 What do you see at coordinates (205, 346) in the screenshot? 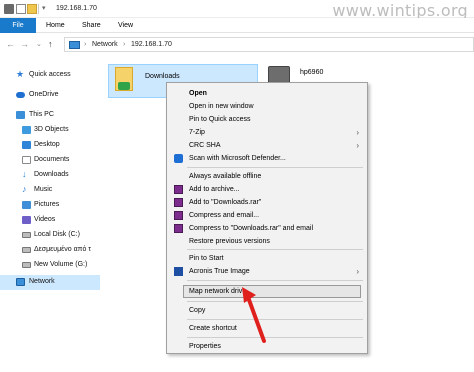
I see `menu-item-label: Properties` at bounding box center [205, 346].